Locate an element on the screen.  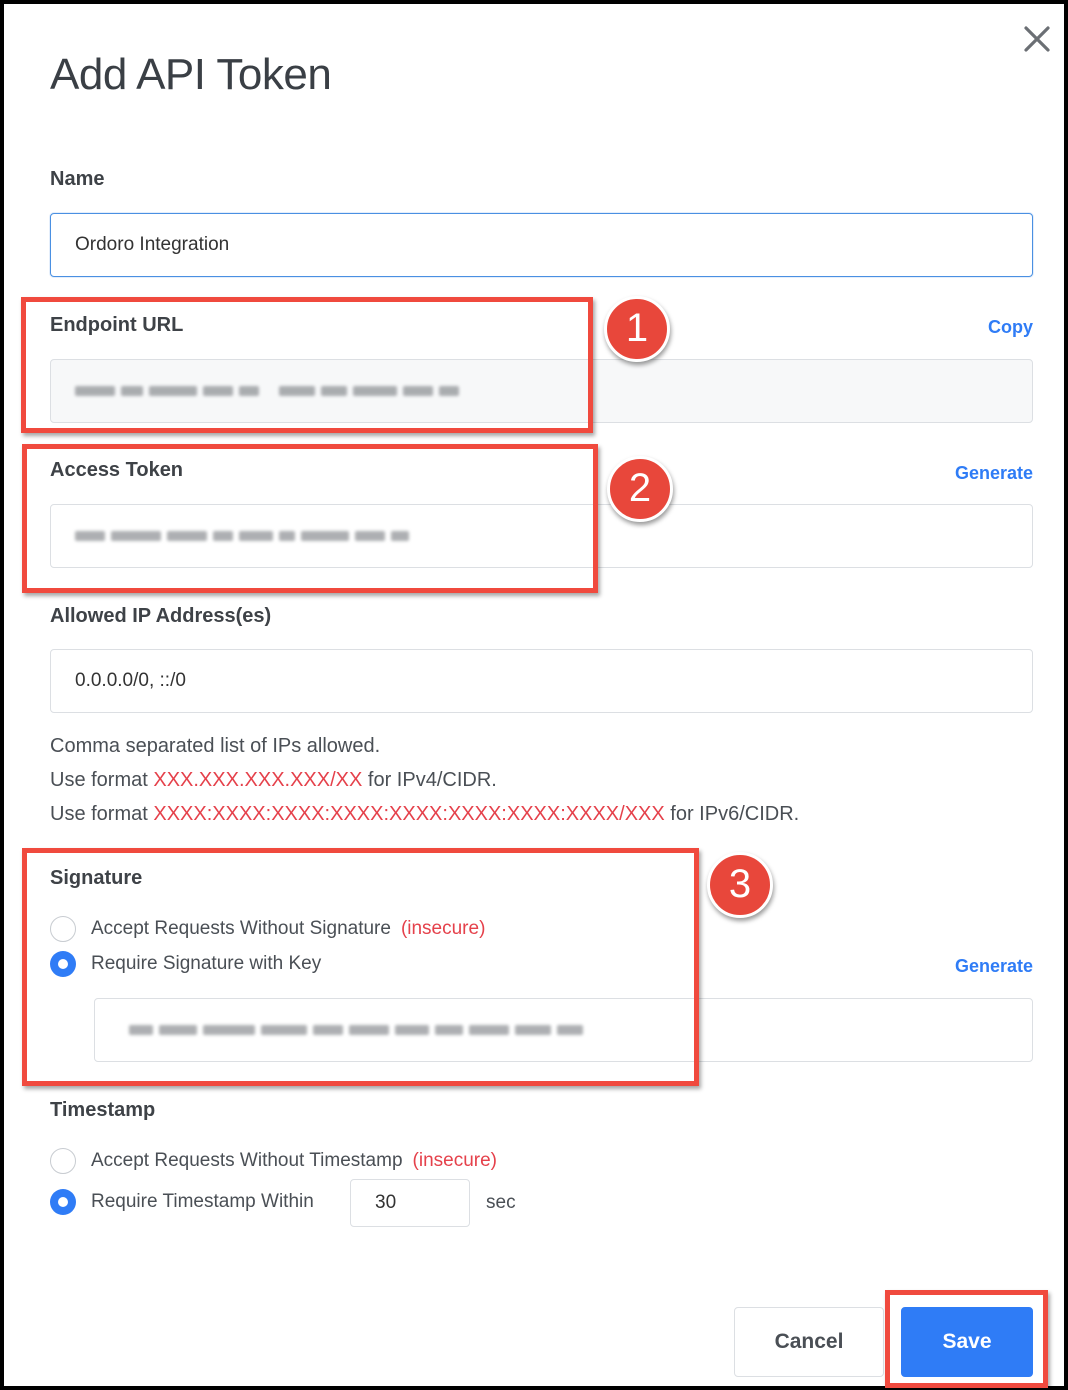
insecure-tag: (insecure) is located at coordinates (454, 1160).